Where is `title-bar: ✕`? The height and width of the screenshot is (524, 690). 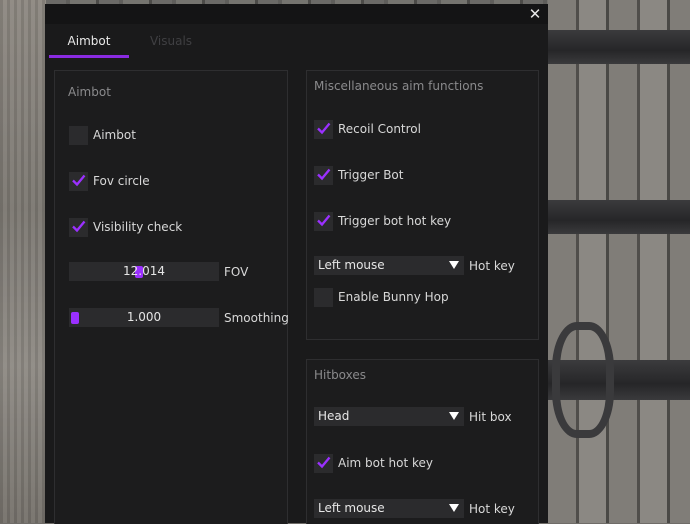 title-bar: ✕ is located at coordinates (296, 14).